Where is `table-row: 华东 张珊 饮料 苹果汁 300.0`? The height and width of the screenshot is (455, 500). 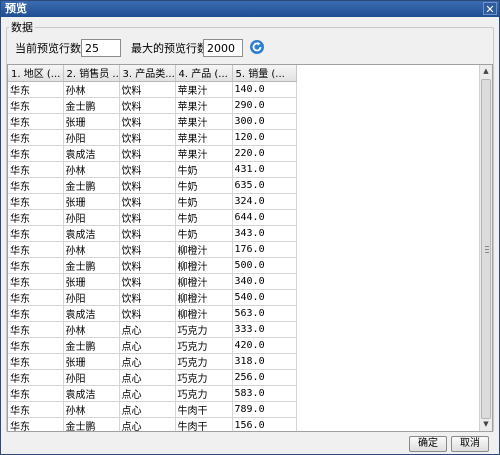
table-row: 华东 张珊 饮料 苹果汁 300.0 is located at coordinates (152, 121).